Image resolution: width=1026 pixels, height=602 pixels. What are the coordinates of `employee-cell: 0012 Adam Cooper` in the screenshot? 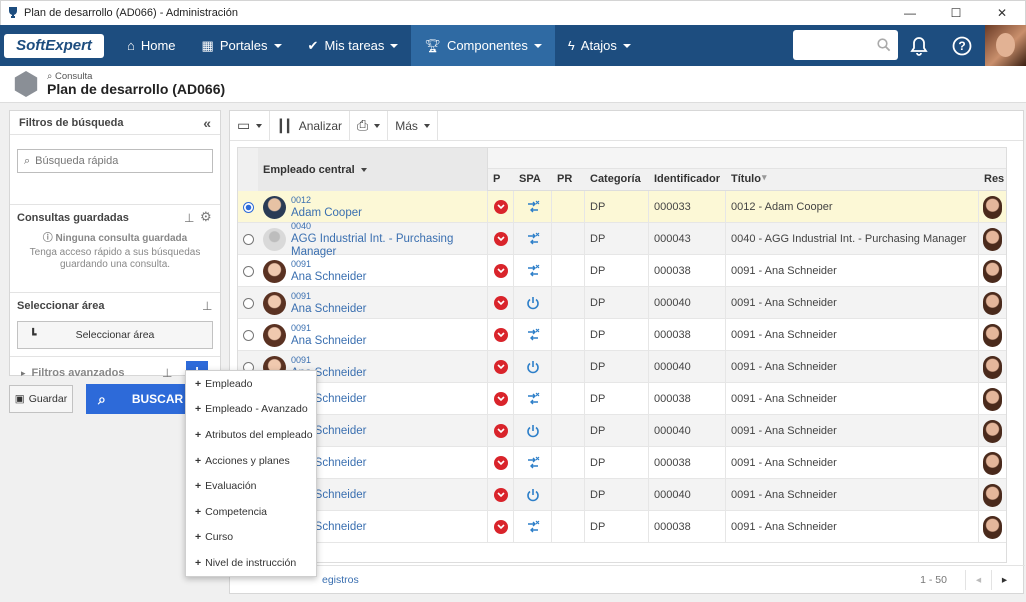 It's located at (373, 207).